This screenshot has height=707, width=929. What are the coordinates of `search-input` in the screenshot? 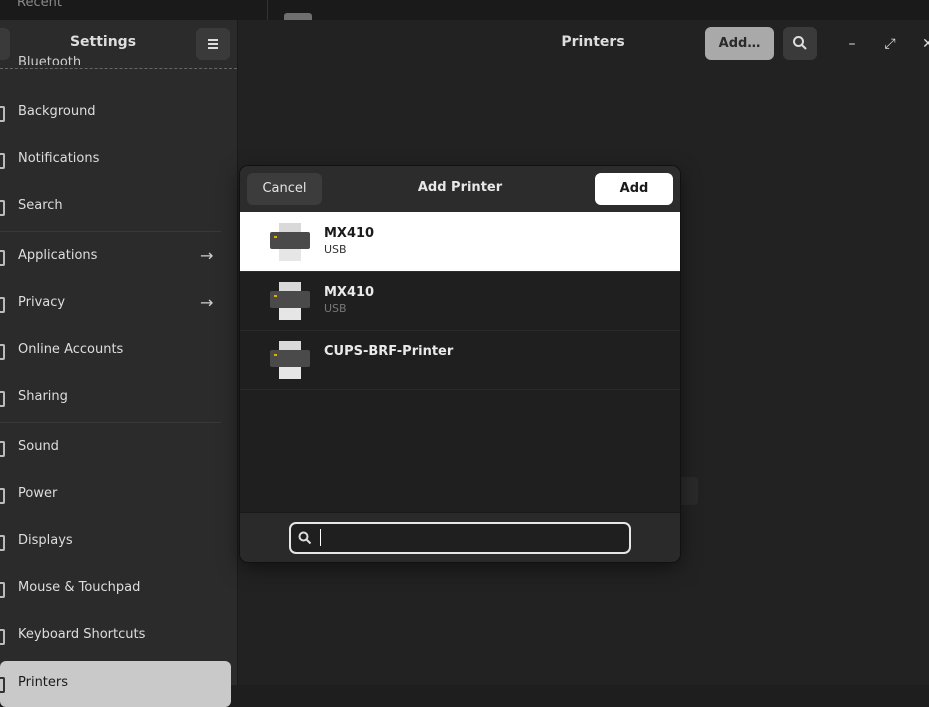 It's located at (469, 539).